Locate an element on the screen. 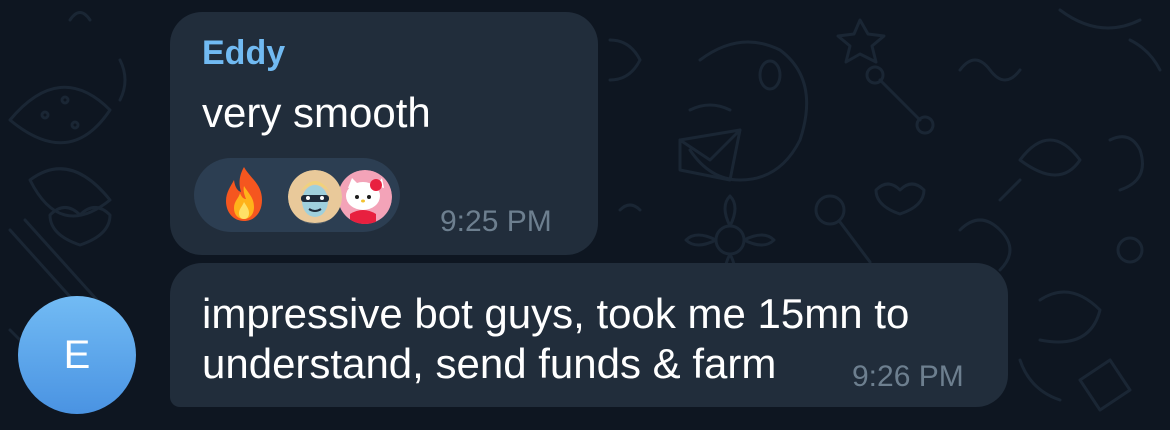  message-text: very smooth is located at coordinates (316, 112).